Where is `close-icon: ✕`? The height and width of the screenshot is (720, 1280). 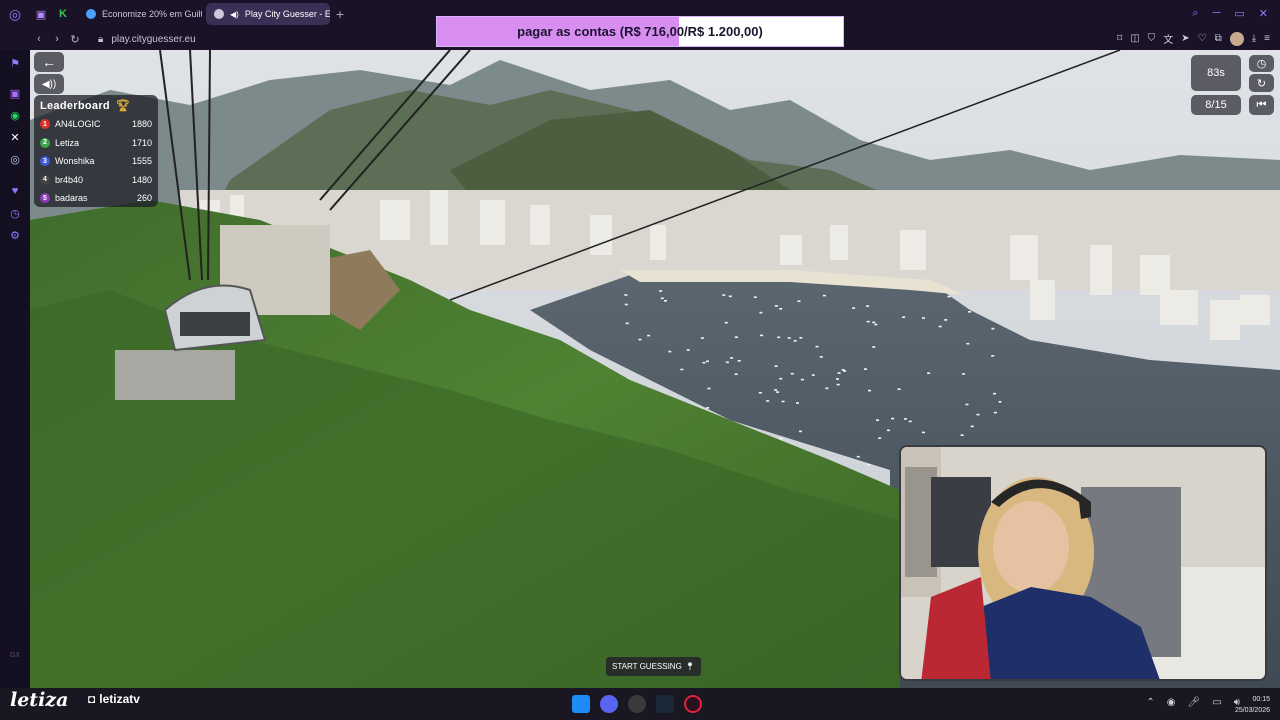
close-icon: ✕ is located at coordinates (1263, 13).